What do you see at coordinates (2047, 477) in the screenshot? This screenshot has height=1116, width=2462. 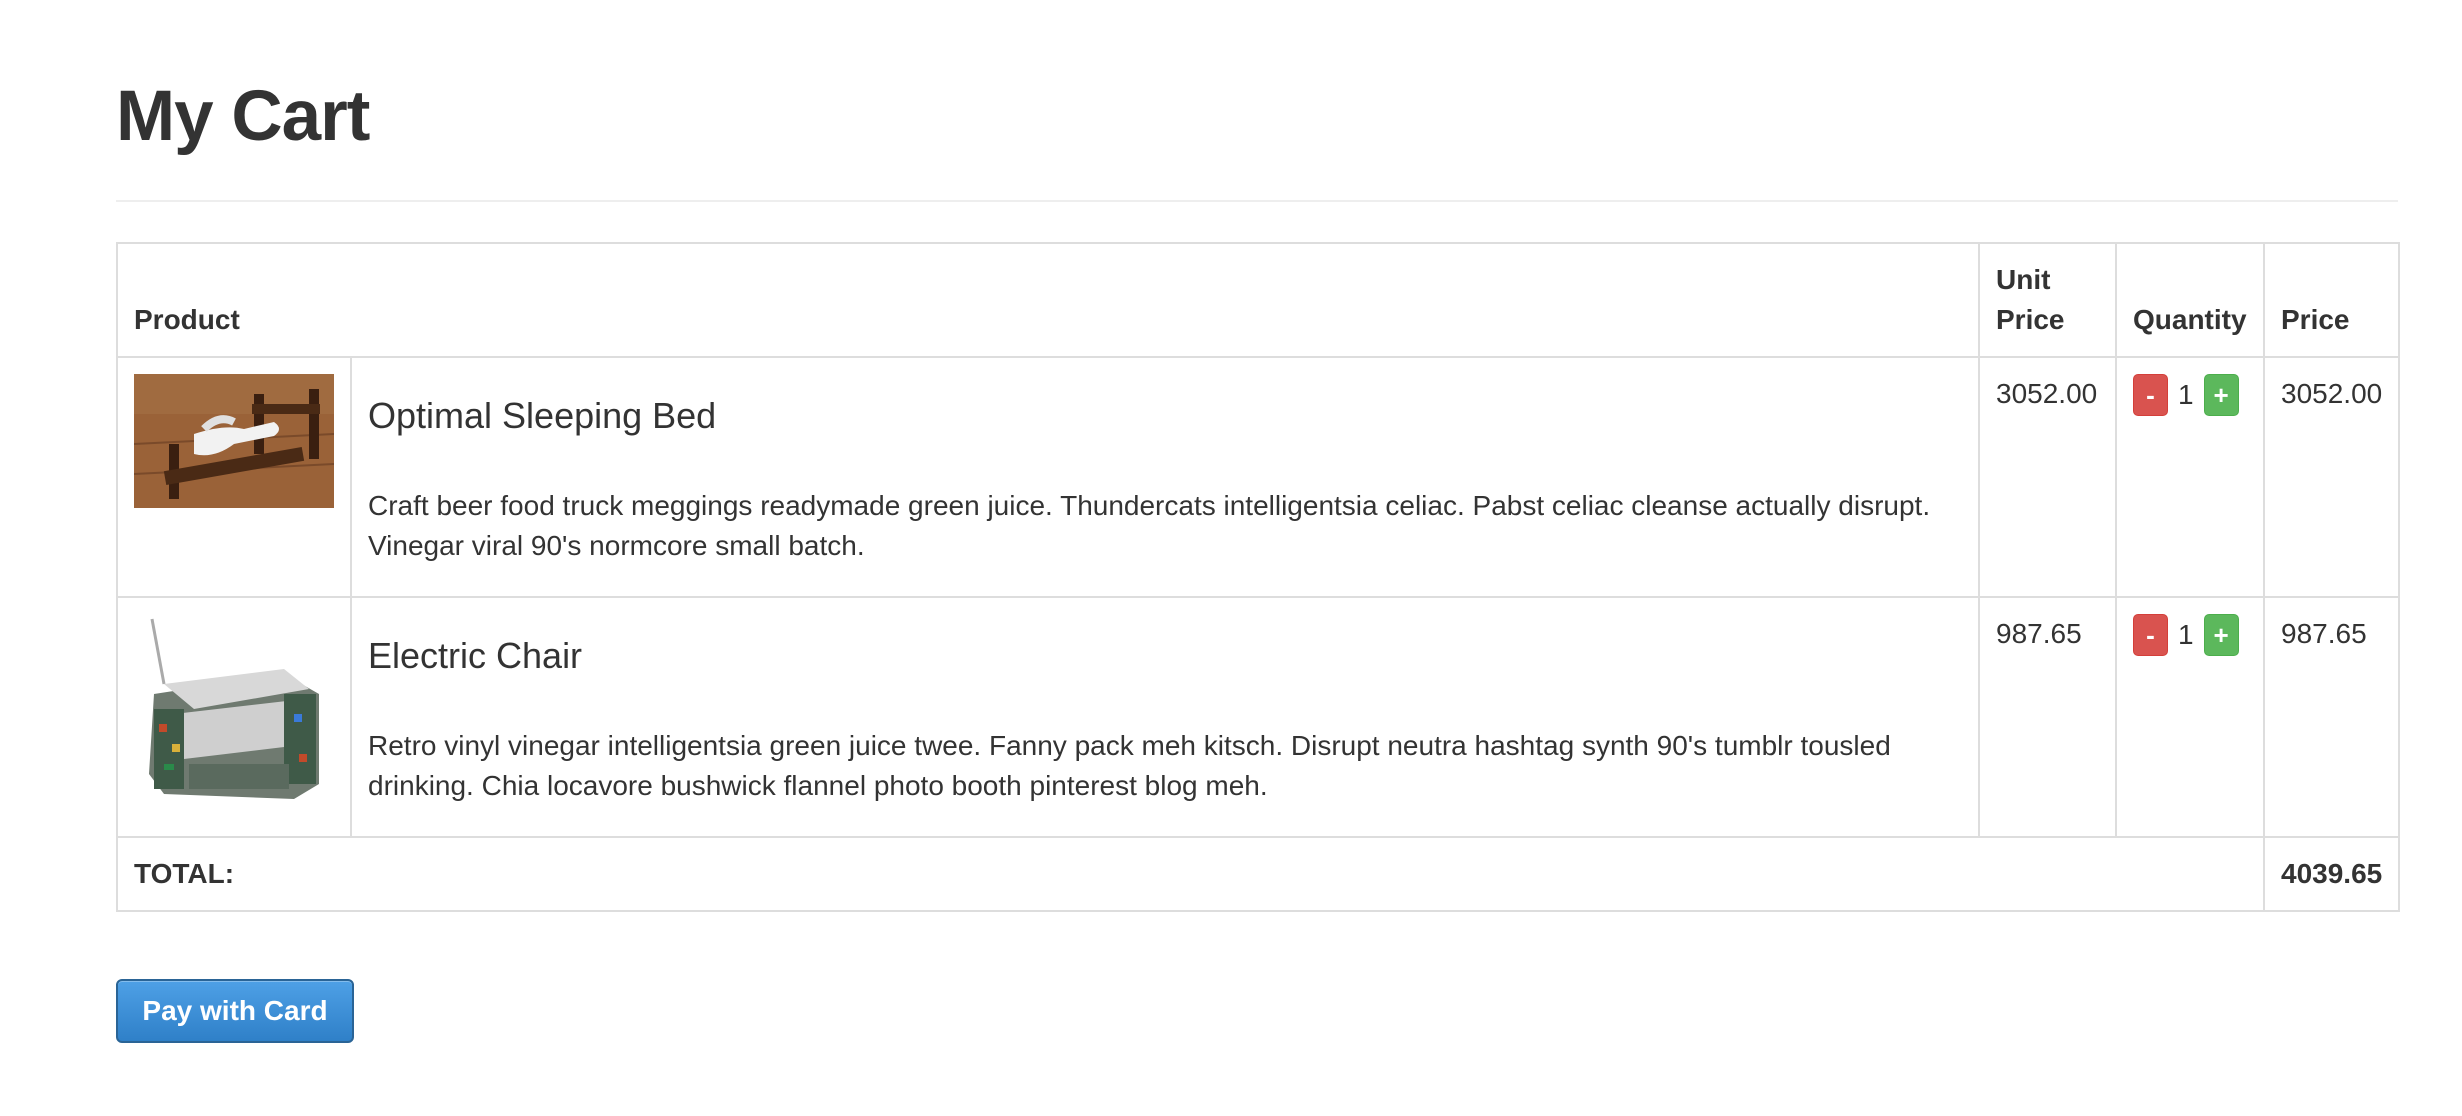 I see `unit-price-cell: 3052.00` at bounding box center [2047, 477].